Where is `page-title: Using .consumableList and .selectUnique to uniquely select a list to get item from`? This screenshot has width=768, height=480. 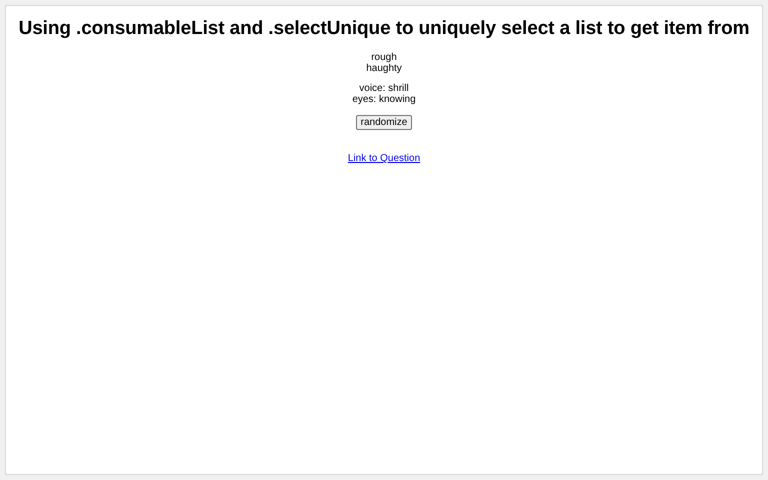
page-title: Using .consumableList and .selectUnique to uniquely select a list to get item from is located at coordinates (384, 29).